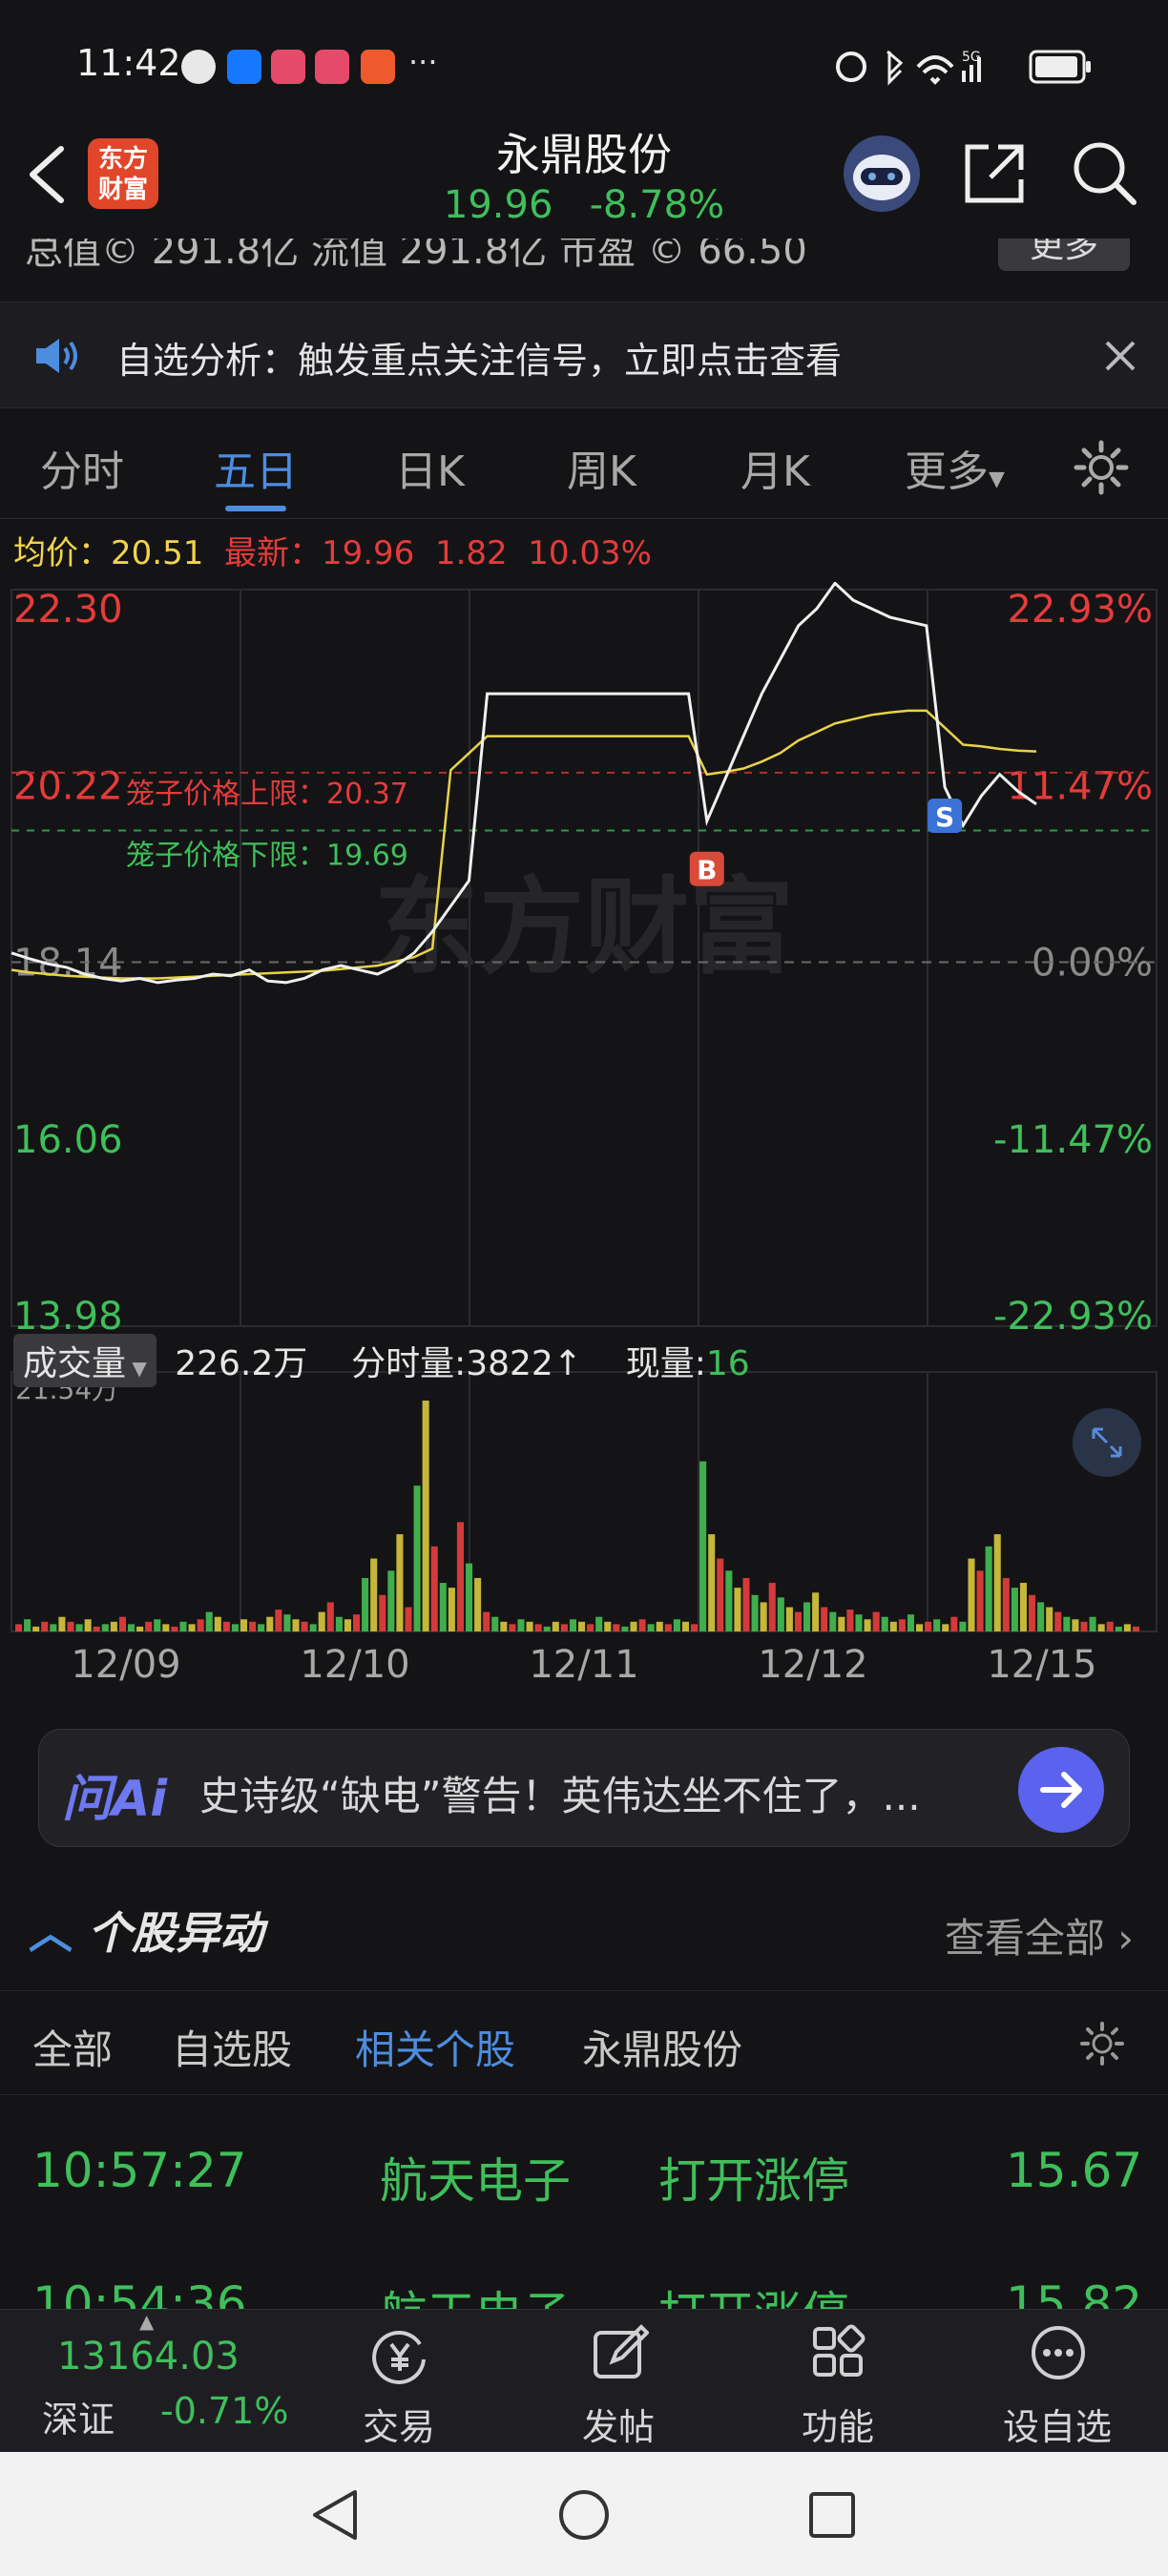 This screenshot has width=1168, height=2576. What do you see at coordinates (241, 1363) in the screenshot?
I see `volume-total: 226.2万` at bounding box center [241, 1363].